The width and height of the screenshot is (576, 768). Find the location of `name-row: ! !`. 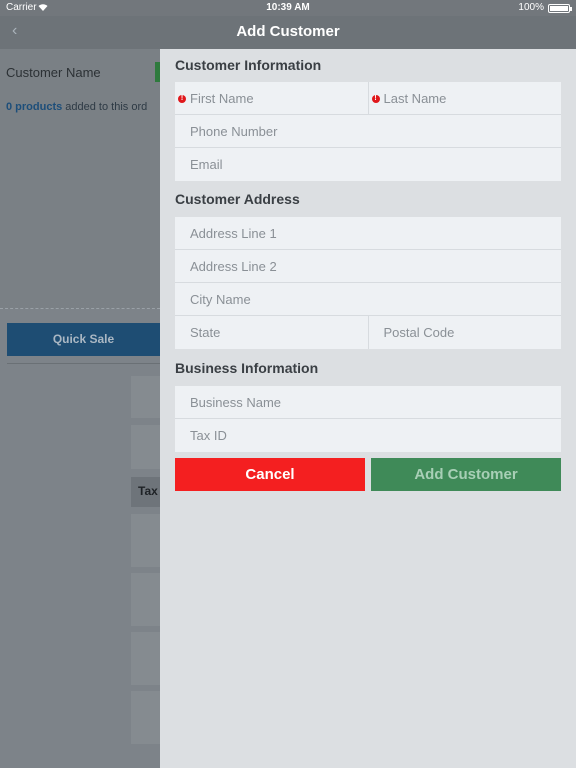

name-row: ! ! is located at coordinates (368, 98).